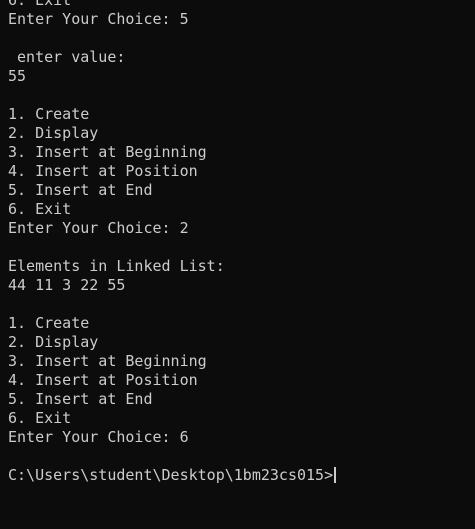 This screenshot has height=529, width=475. Describe the element at coordinates (98, 228) in the screenshot. I see `output-line: Enter Your Choice: 2` at that location.